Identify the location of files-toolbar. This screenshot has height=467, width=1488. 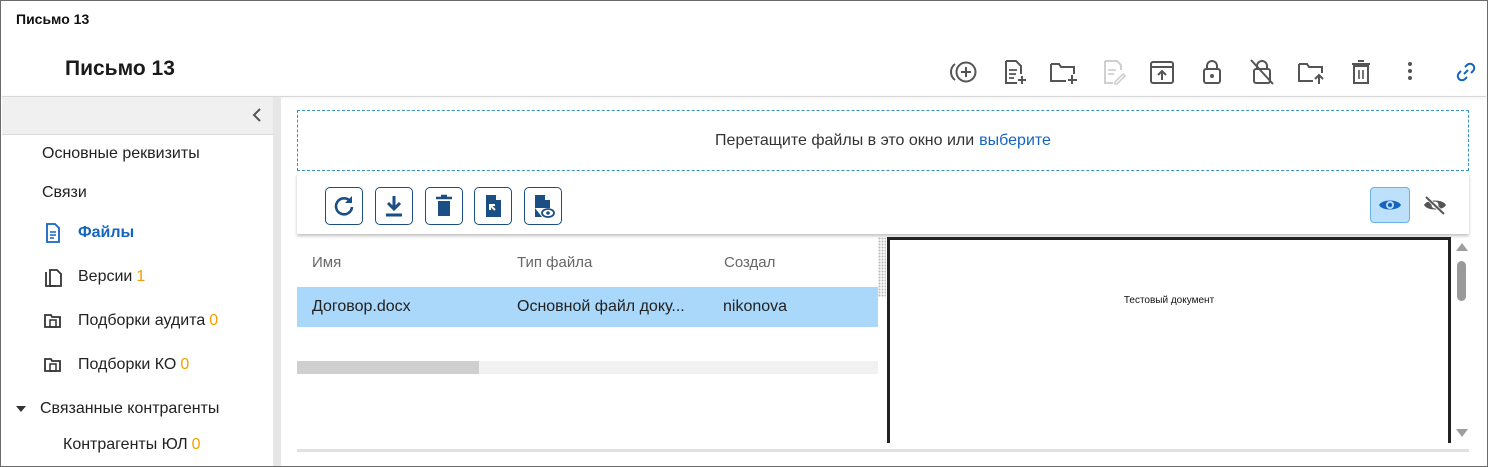
(883, 204).